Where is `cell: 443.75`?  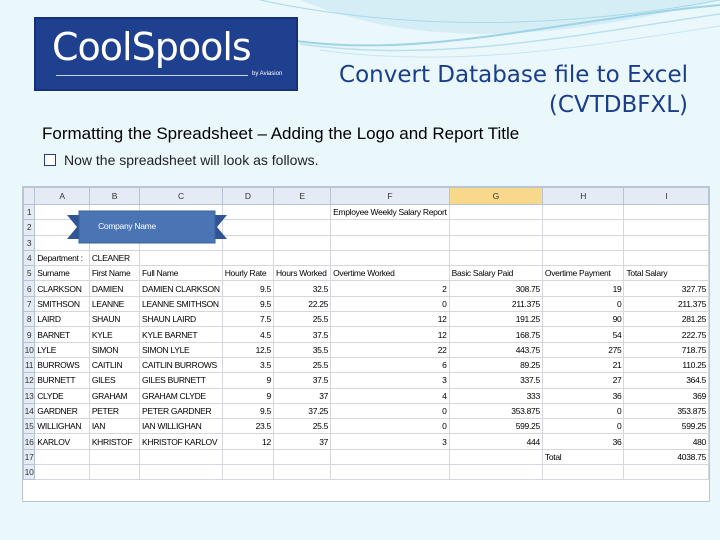
cell: 443.75 is located at coordinates (495, 349).